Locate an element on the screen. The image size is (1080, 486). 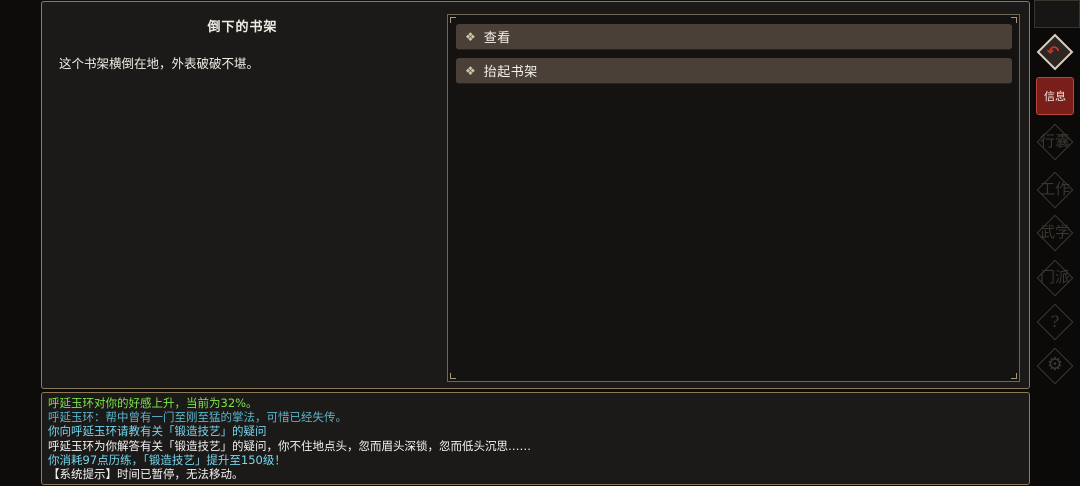
tab-sect: 门派 is located at coordinates (1055, 276).